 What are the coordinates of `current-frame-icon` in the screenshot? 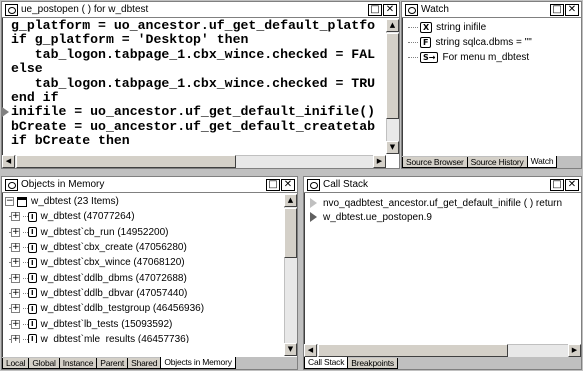 It's located at (313, 217).